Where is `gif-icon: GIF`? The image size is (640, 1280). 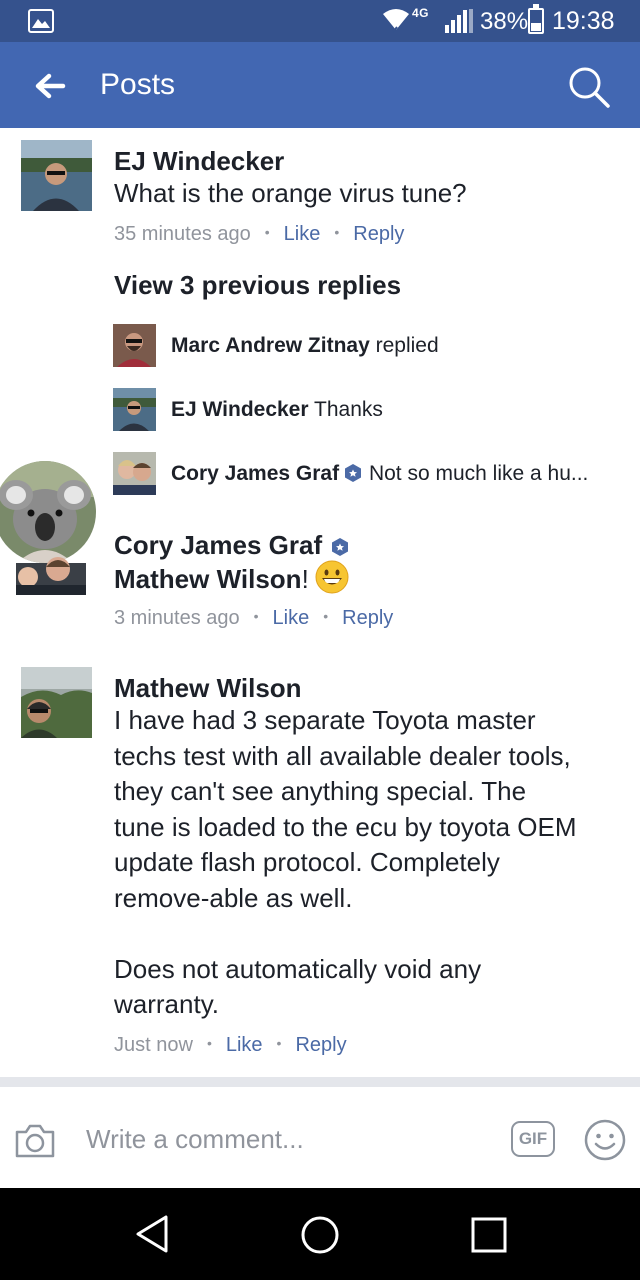
gif-icon: GIF is located at coordinates (533, 1138).